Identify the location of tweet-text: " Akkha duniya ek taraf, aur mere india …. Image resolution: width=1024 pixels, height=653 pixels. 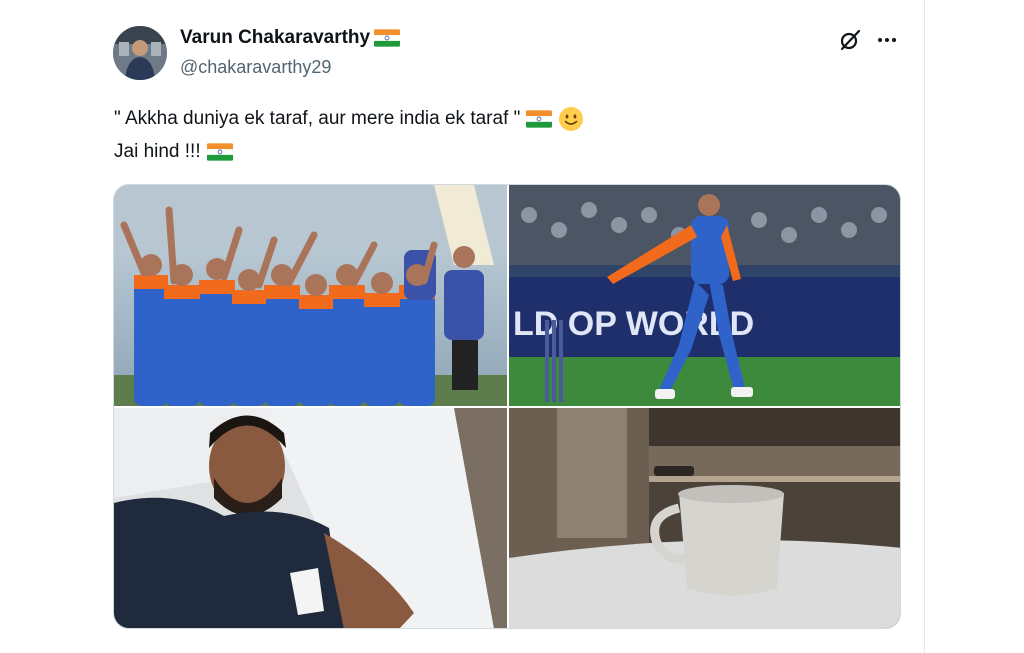
(349, 135).